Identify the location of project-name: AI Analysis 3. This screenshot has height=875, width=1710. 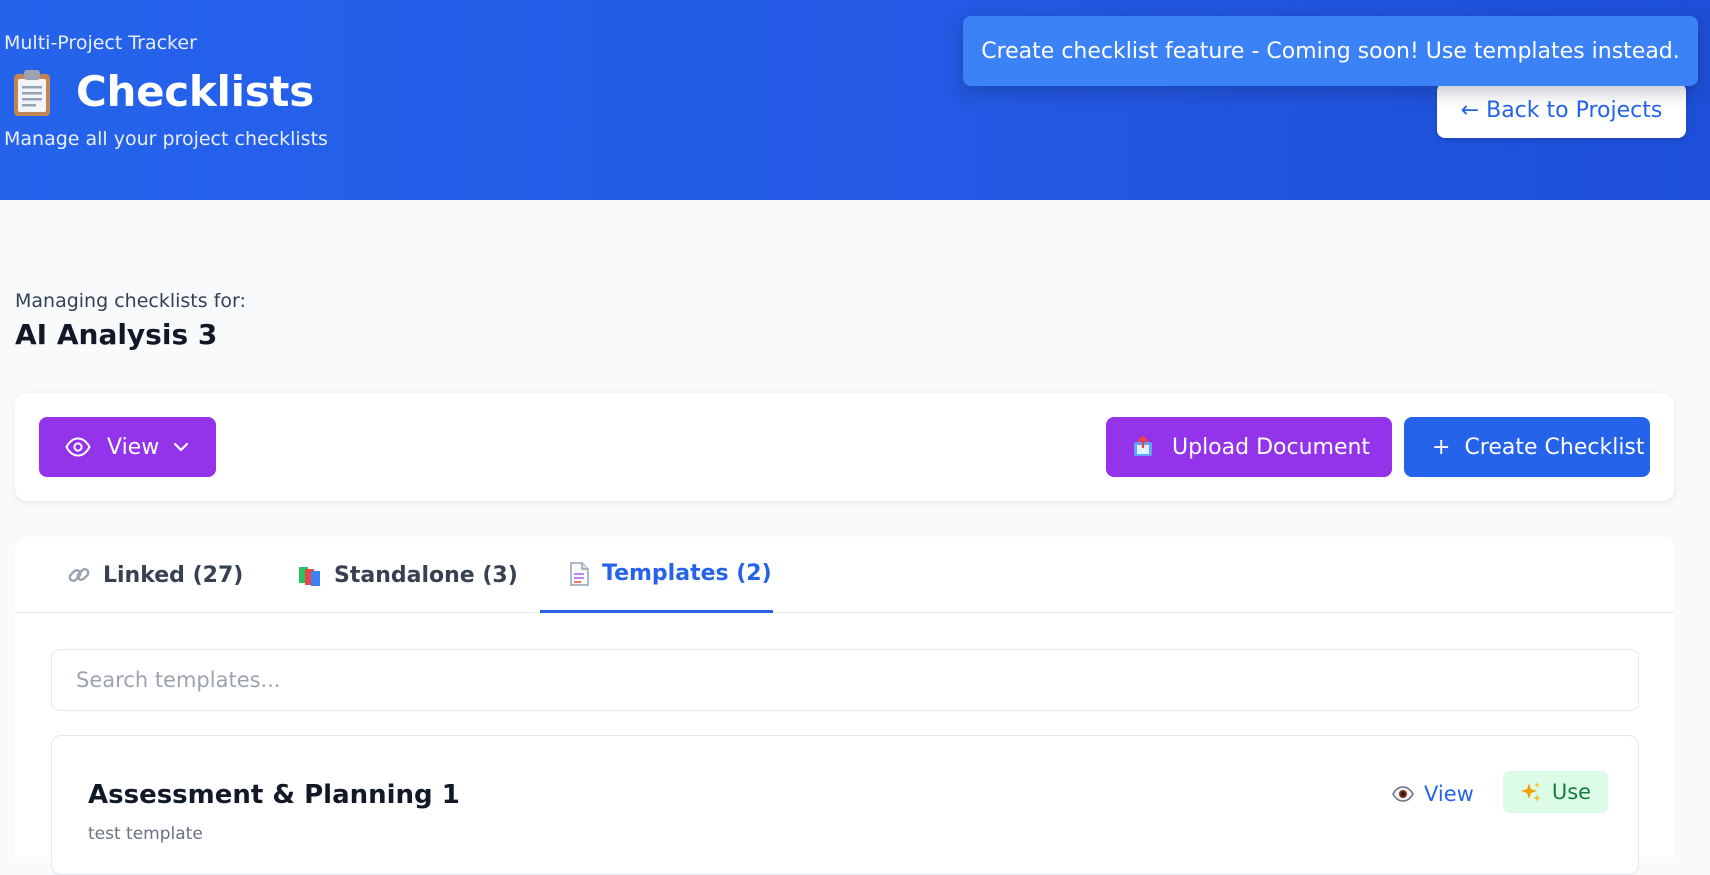
(116, 334).